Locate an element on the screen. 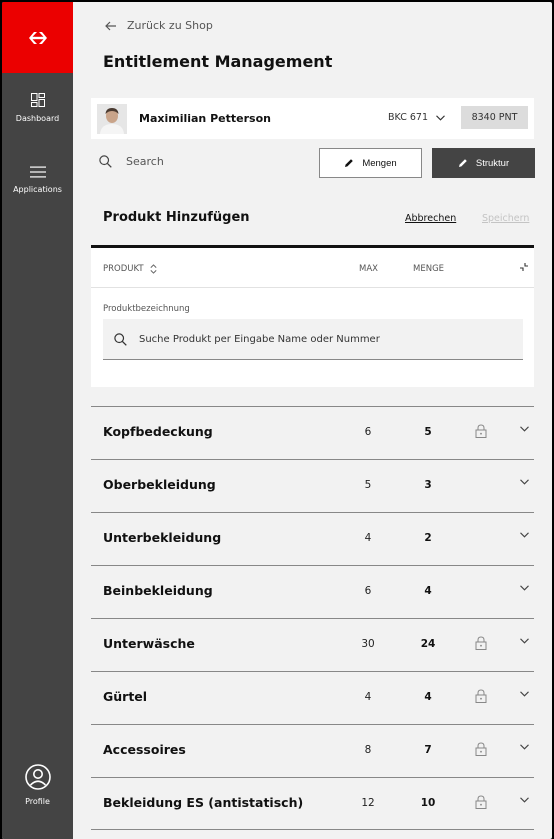 Image resolution: width=554 pixels, height=839 pixels. table-row: Gürtel 4 4 is located at coordinates (312, 697).